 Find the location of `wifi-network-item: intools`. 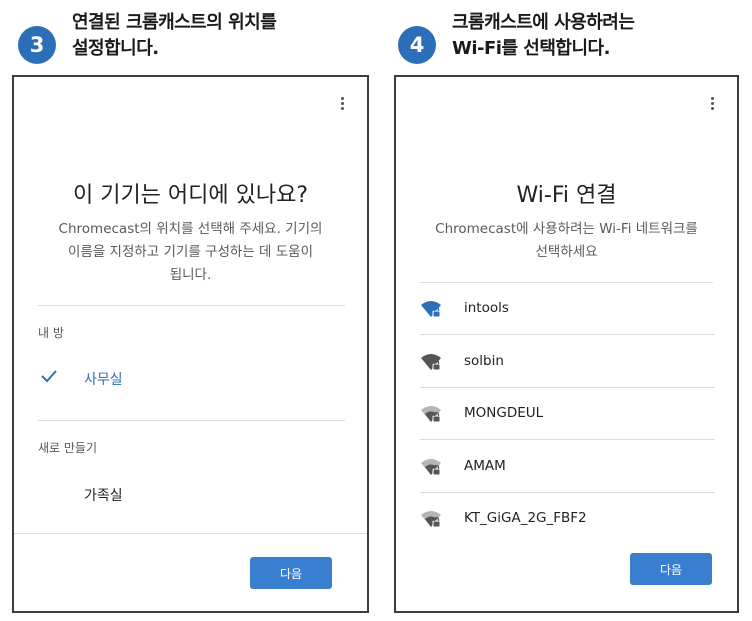

wifi-network-item: intools is located at coordinates (567, 309).